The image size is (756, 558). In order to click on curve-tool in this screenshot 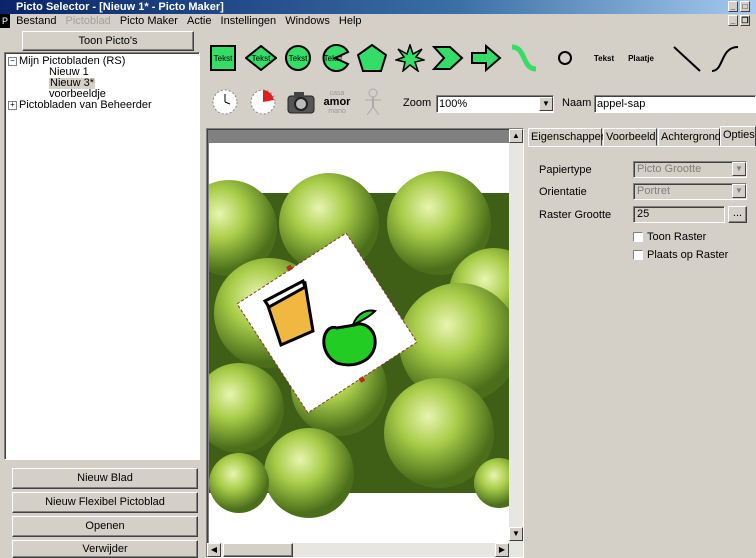, I will do `click(524, 58)`.